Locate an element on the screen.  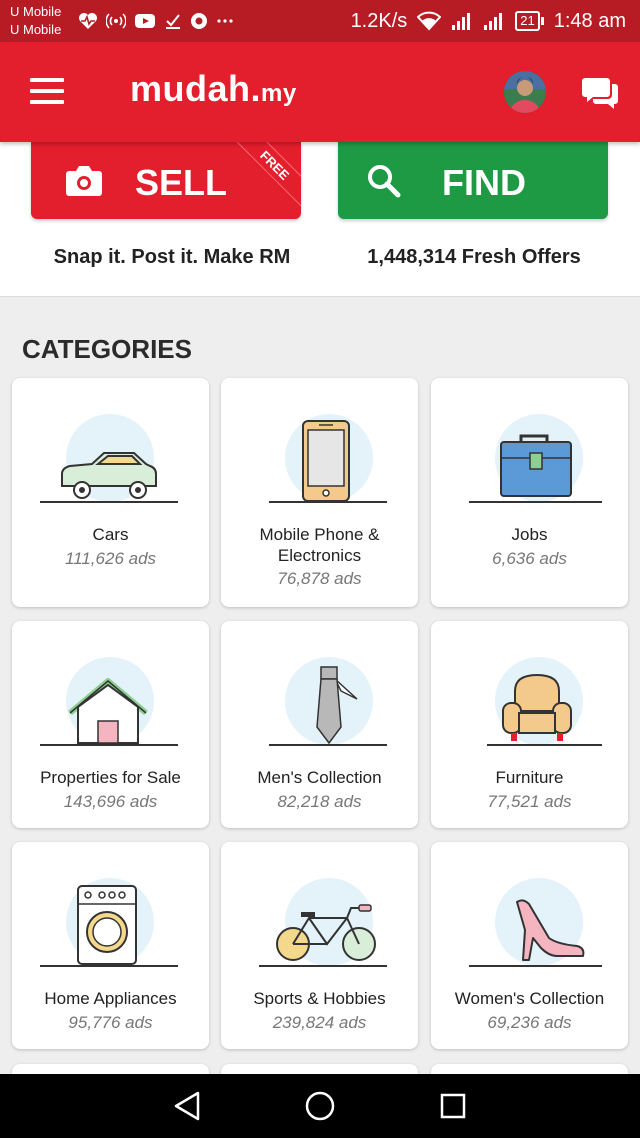
chat-bubbles-icon is located at coordinates (601, 93).